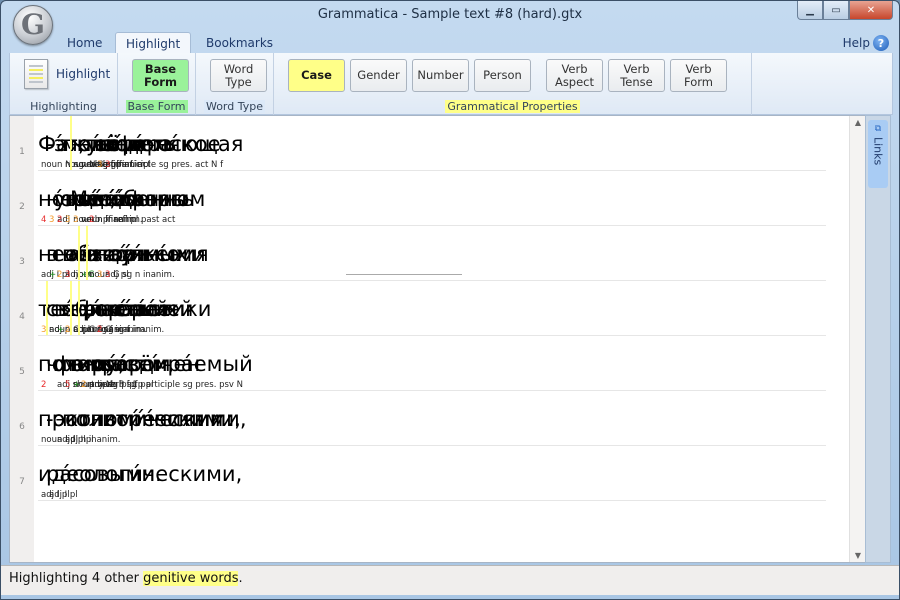 The width and height of the screenshot is (900, 600). I want to click on number-button: Number, so click(440, 75).